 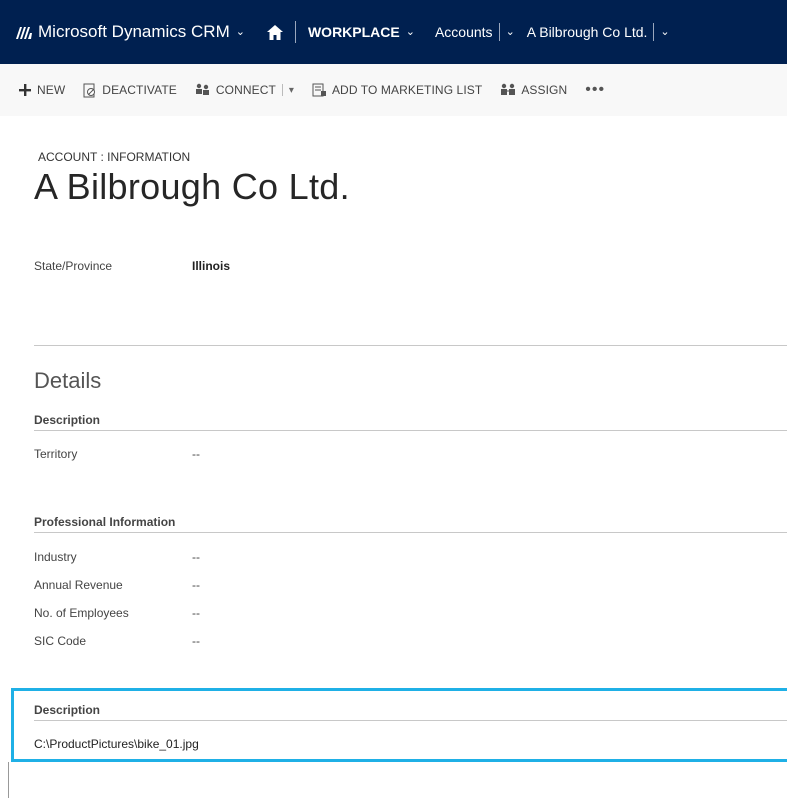 What do you see at coordinates (354, 32) in the screenshot?
I see `area-menu: WORKPLACE` at bounding box center [354, 32].